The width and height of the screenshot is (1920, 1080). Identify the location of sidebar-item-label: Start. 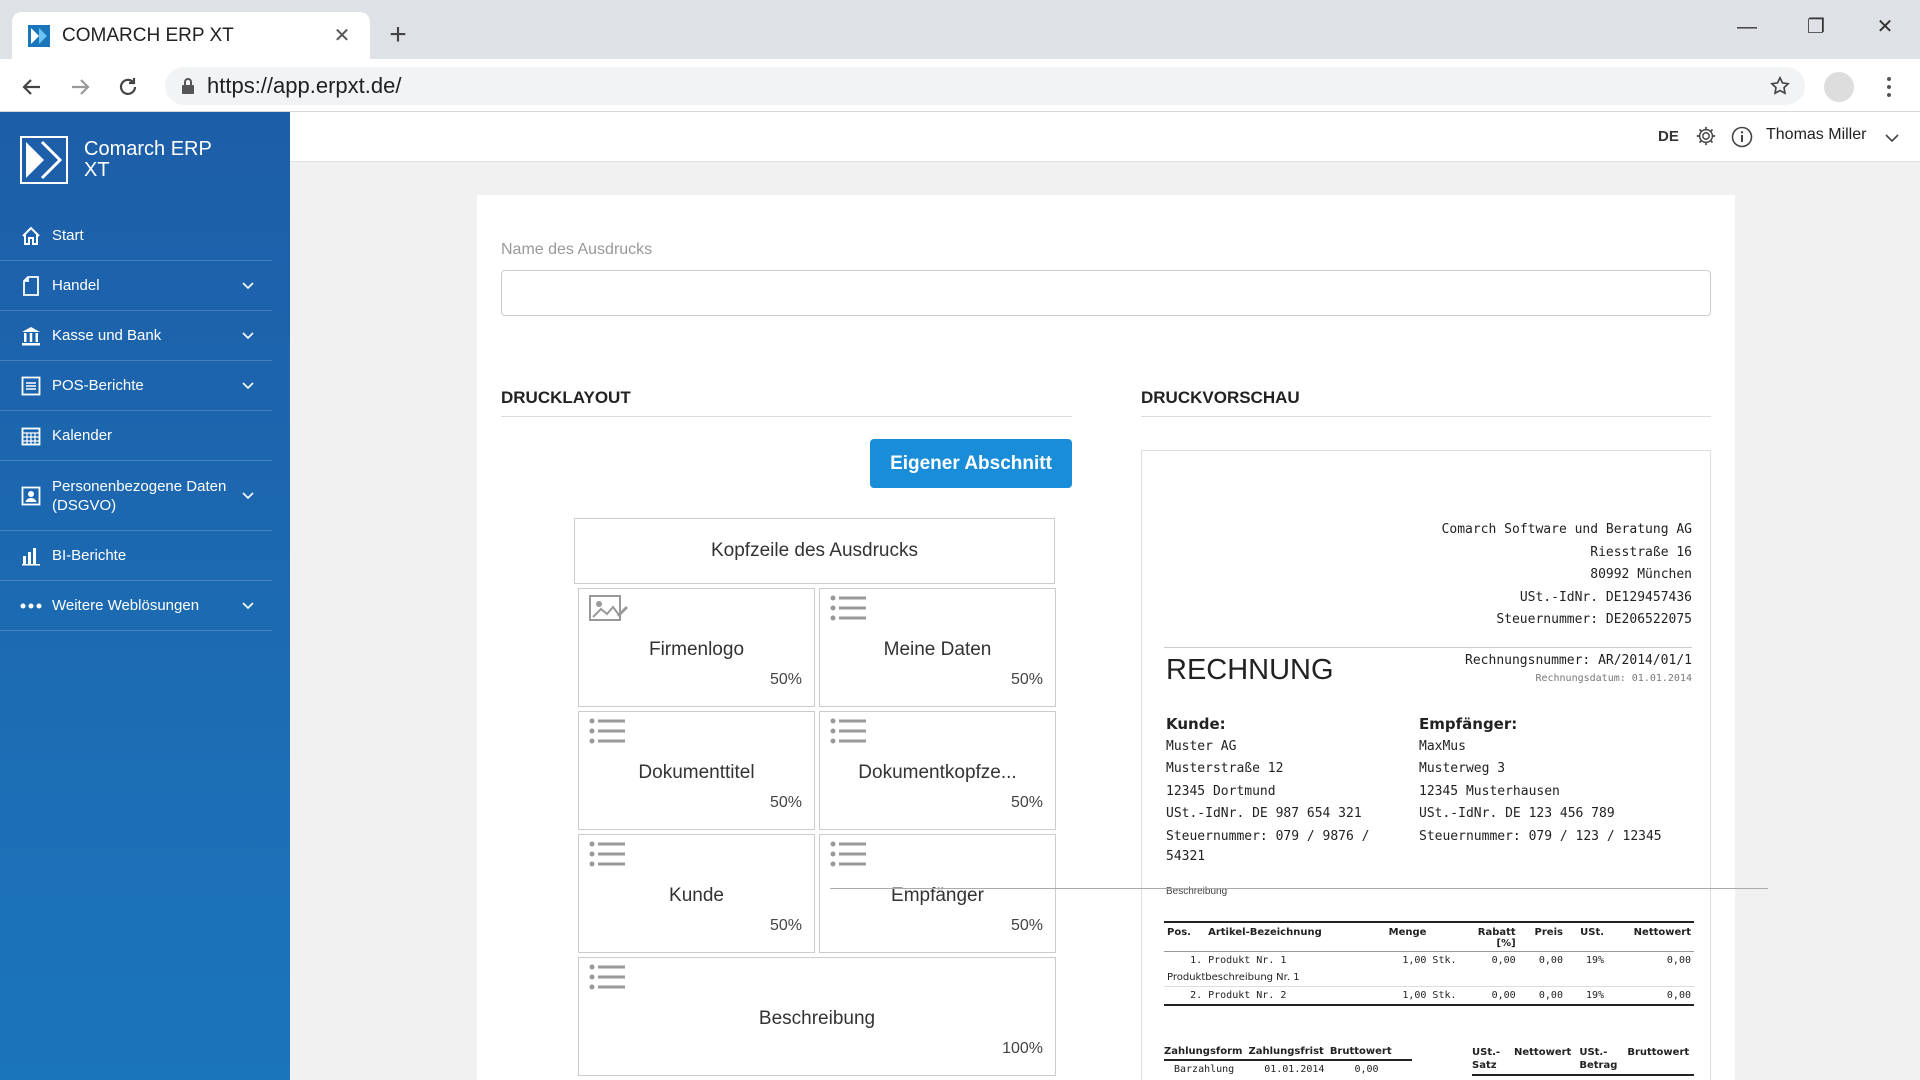
(68, 235).